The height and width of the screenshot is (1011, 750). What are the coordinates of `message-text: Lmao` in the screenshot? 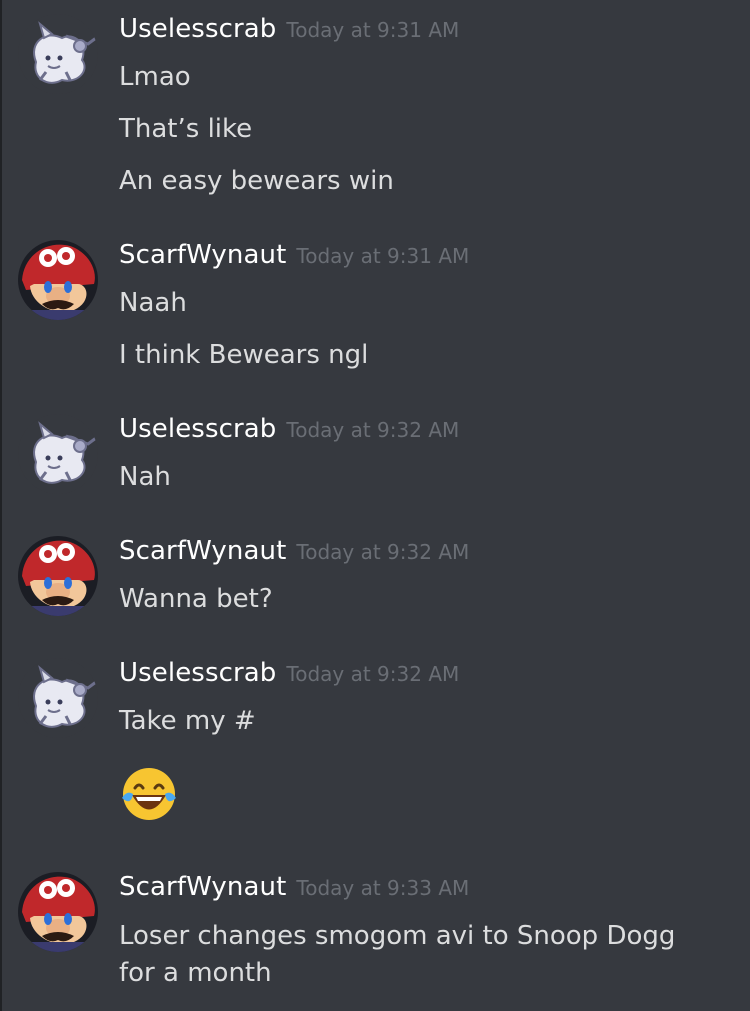 It's located at (155, 77).